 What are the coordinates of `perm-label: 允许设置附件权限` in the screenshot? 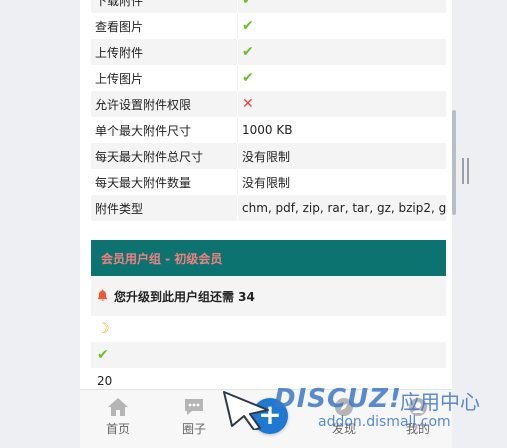 It's located at (143, 104).